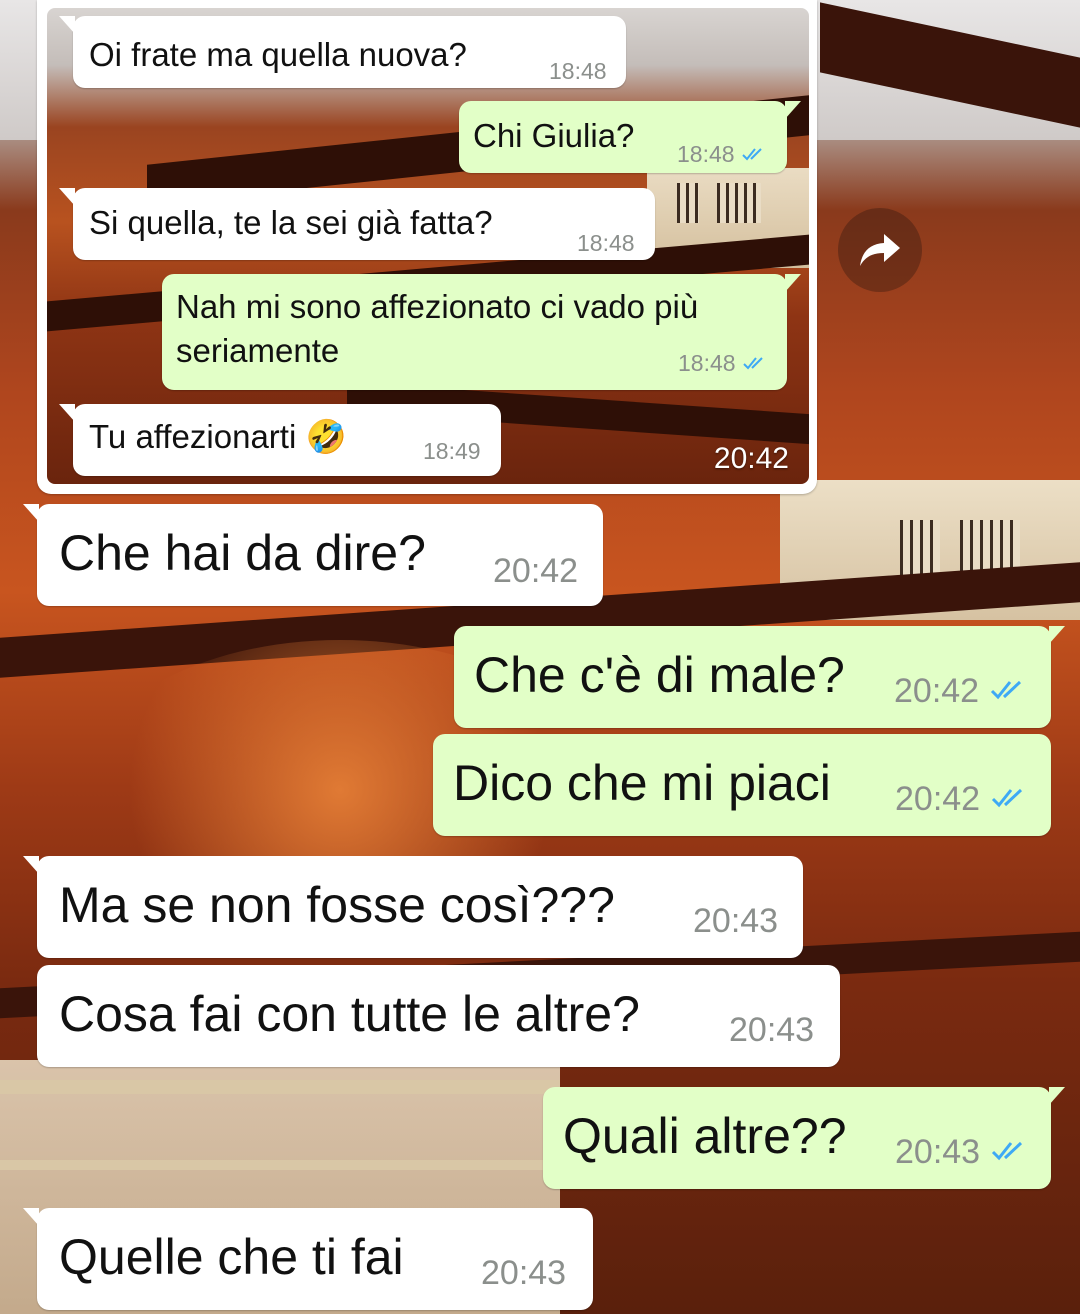  What do you see at coordinates (452, 451) in the screenshot?
I see `message-time: 18:49` at bounding box center [452, 451].